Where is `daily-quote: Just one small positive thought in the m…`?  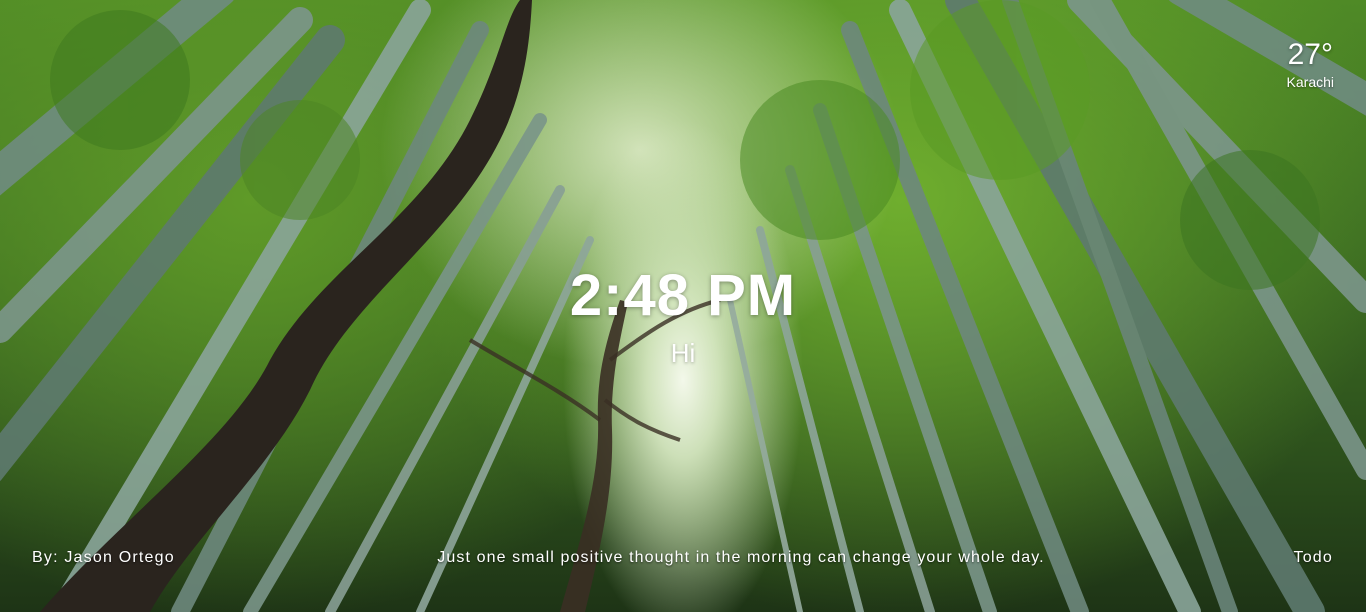 daily-quote: Just one small positive thought in the m… is located at coordinates (741, 557).